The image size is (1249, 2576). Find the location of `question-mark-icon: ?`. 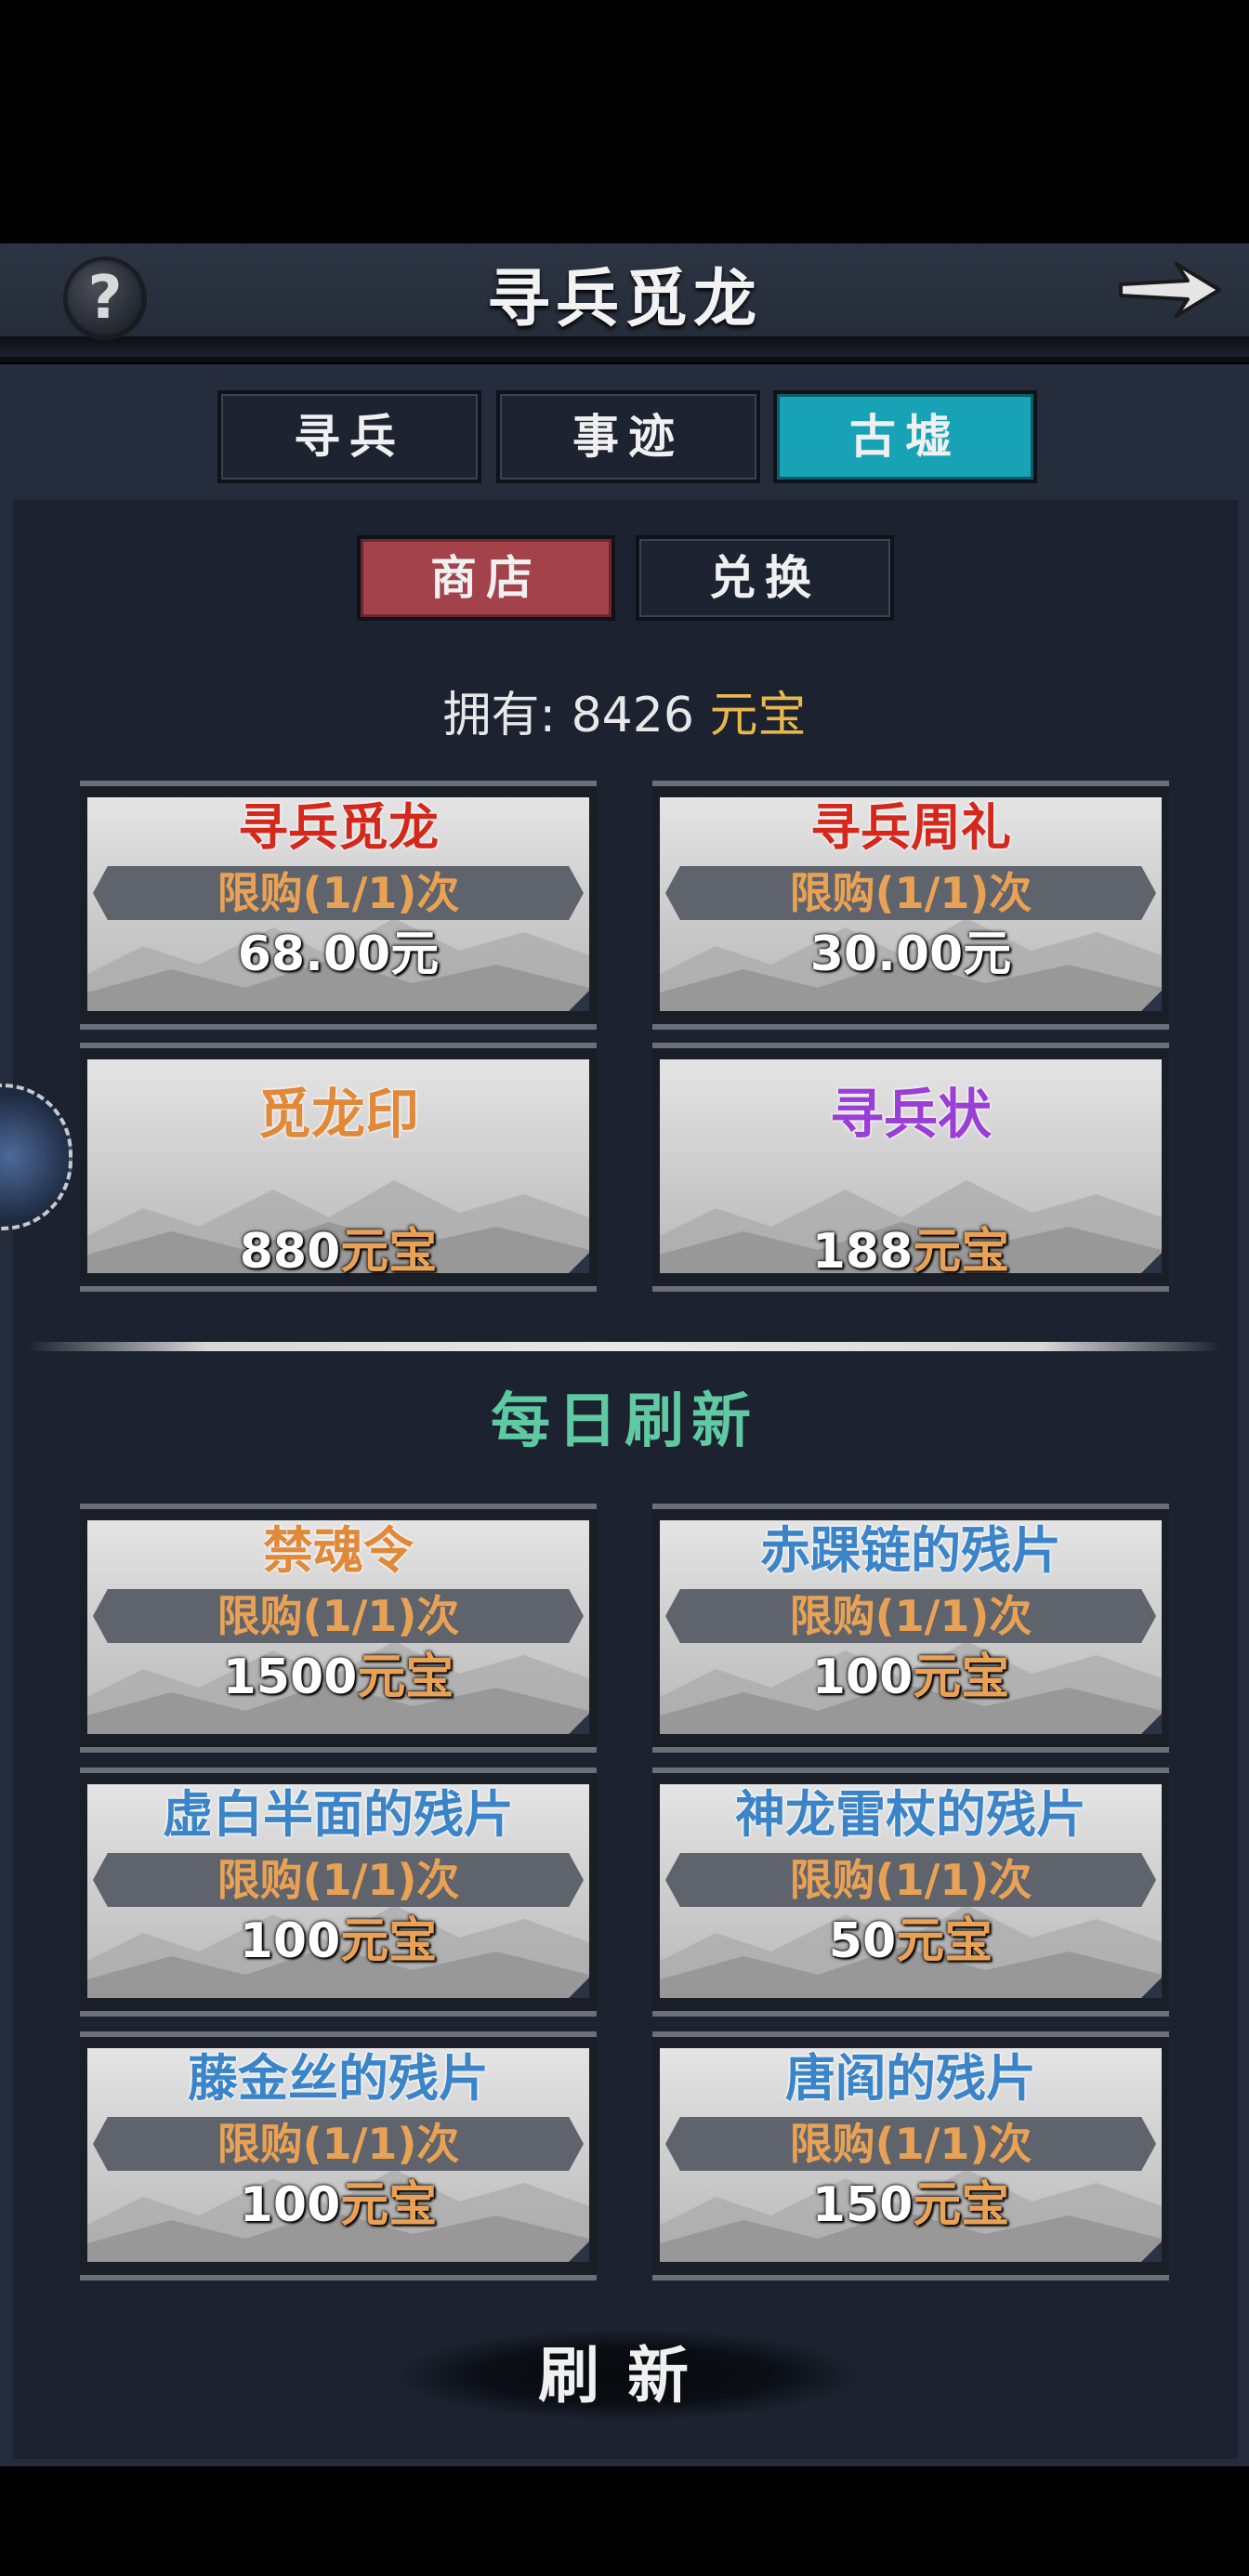

question-mark-icon: ? is located at coordinates (105, 298).